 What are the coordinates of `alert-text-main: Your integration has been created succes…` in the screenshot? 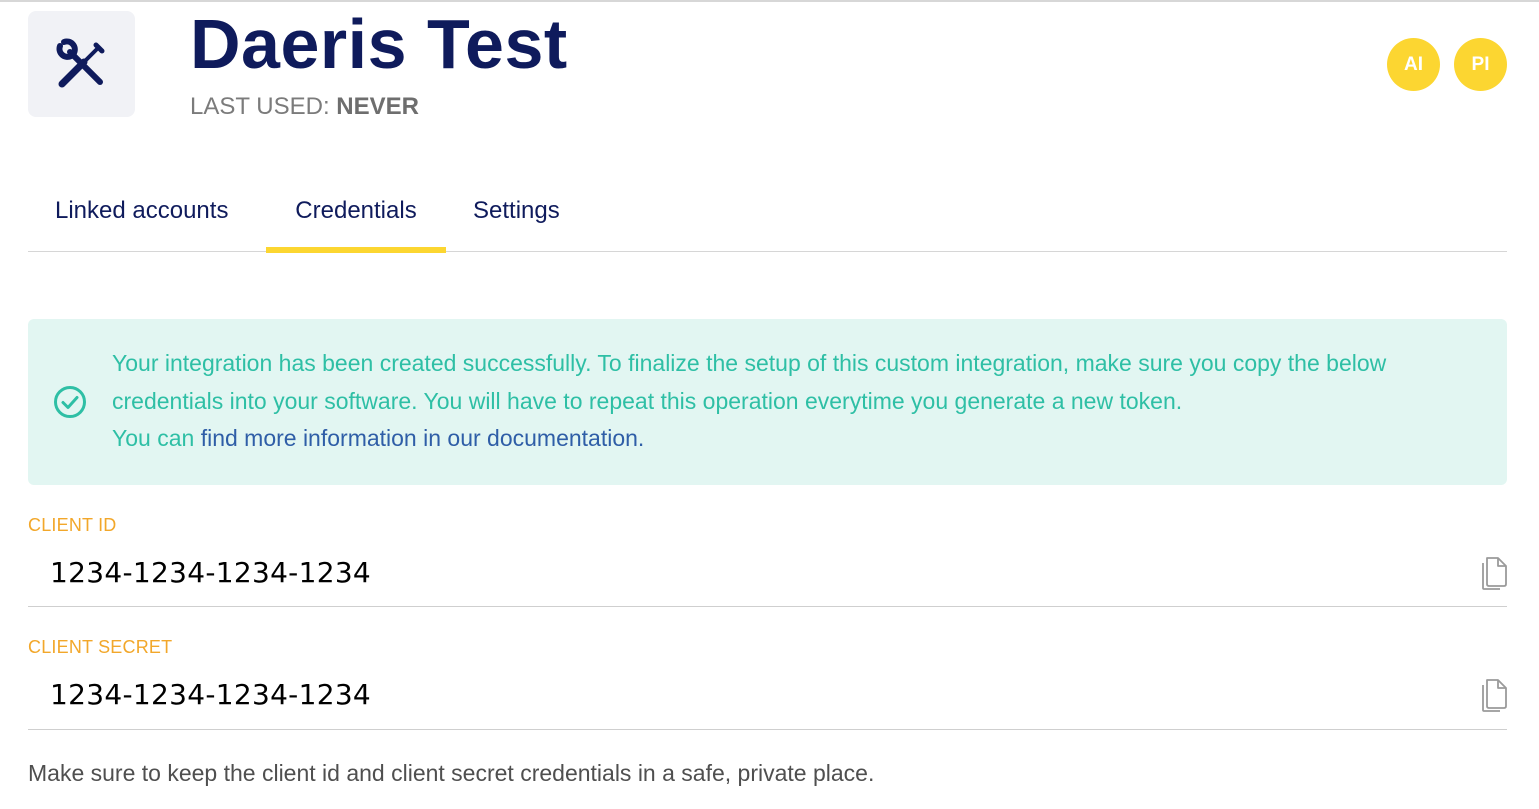 It's located at (749, 382).